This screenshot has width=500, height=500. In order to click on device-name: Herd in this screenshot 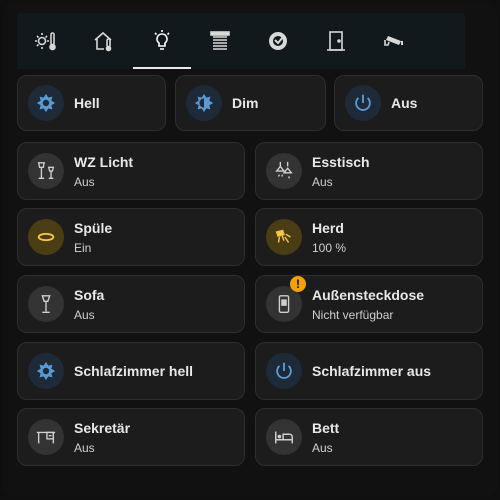, I will do `click(328, 227)`.